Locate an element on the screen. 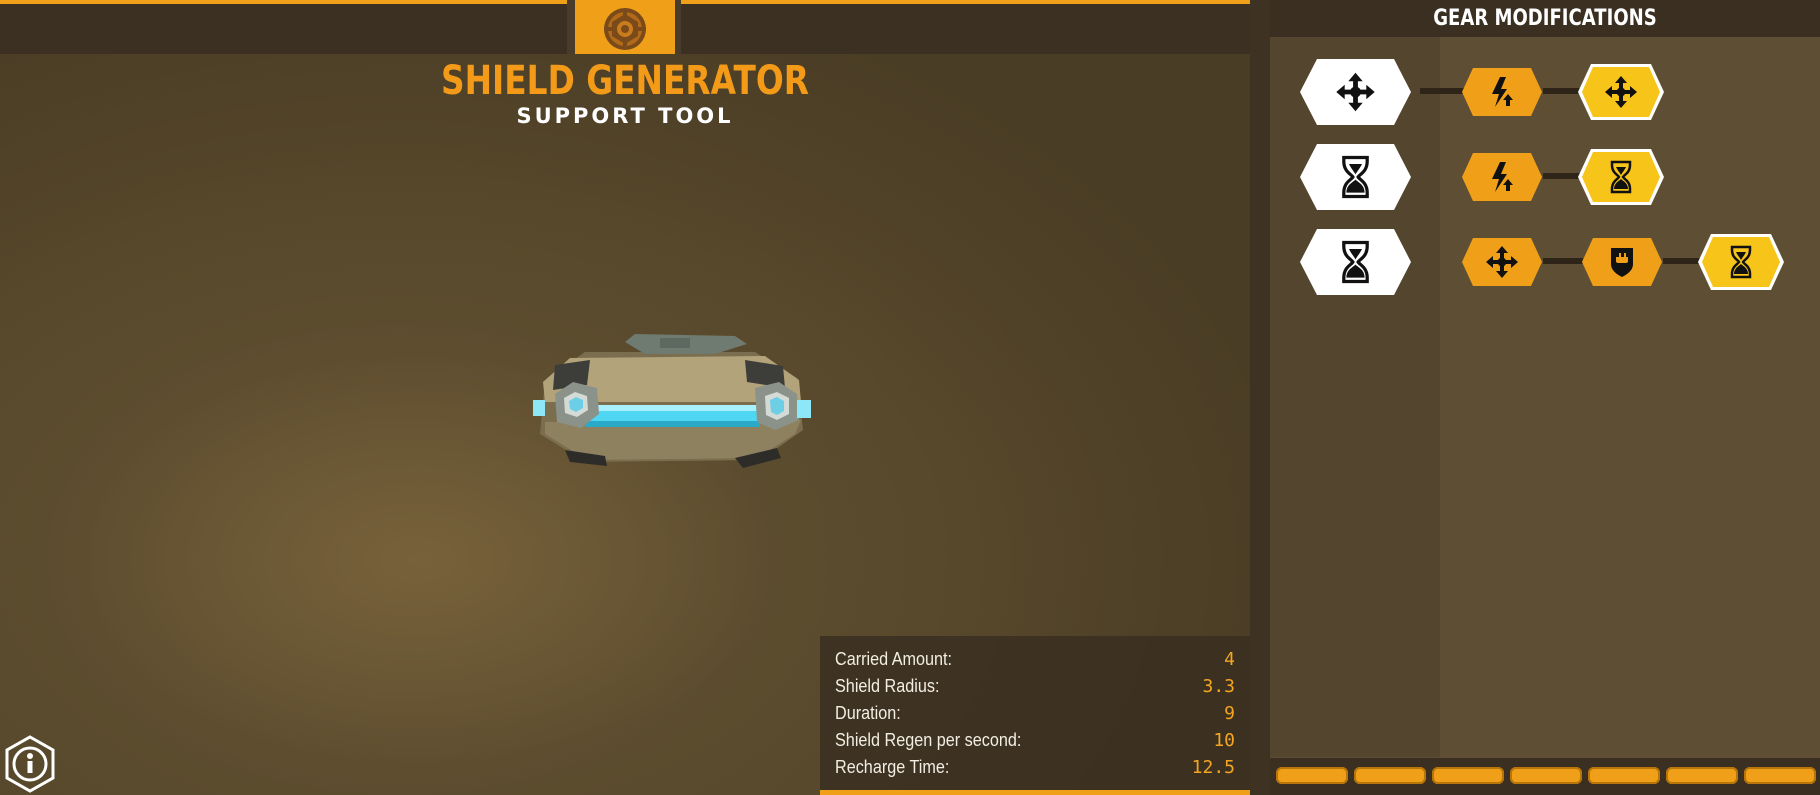 This screenshot has width=1820, height=795. stat-row: Carried Amount: 4 is located at coordinates (1035, 662).